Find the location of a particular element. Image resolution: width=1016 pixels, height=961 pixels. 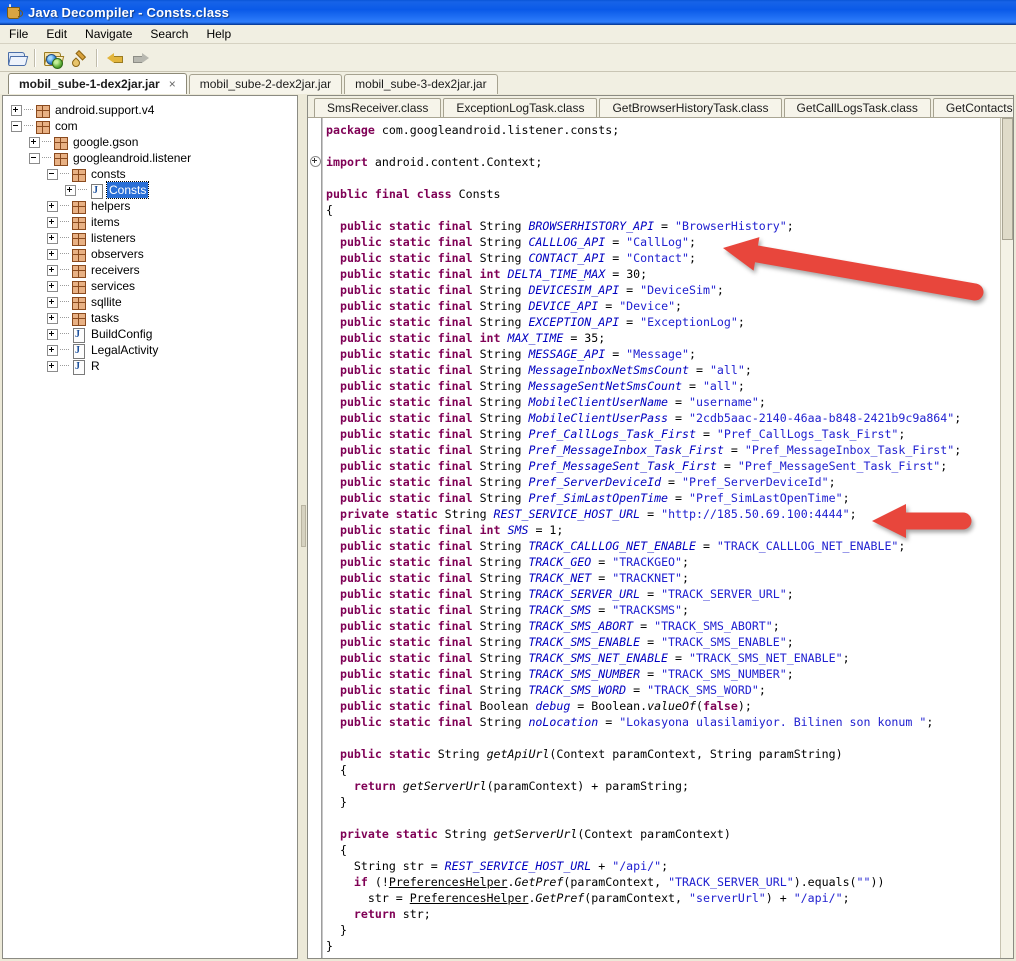

code-token-fld: BROWSERHISTORY_API is located at coordinates (591, 226).